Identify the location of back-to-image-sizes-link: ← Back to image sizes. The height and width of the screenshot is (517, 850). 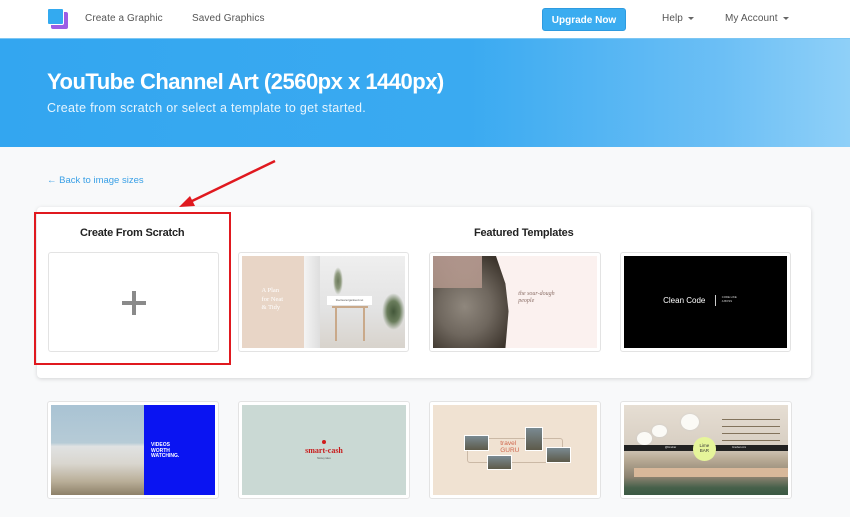
(95, 180).